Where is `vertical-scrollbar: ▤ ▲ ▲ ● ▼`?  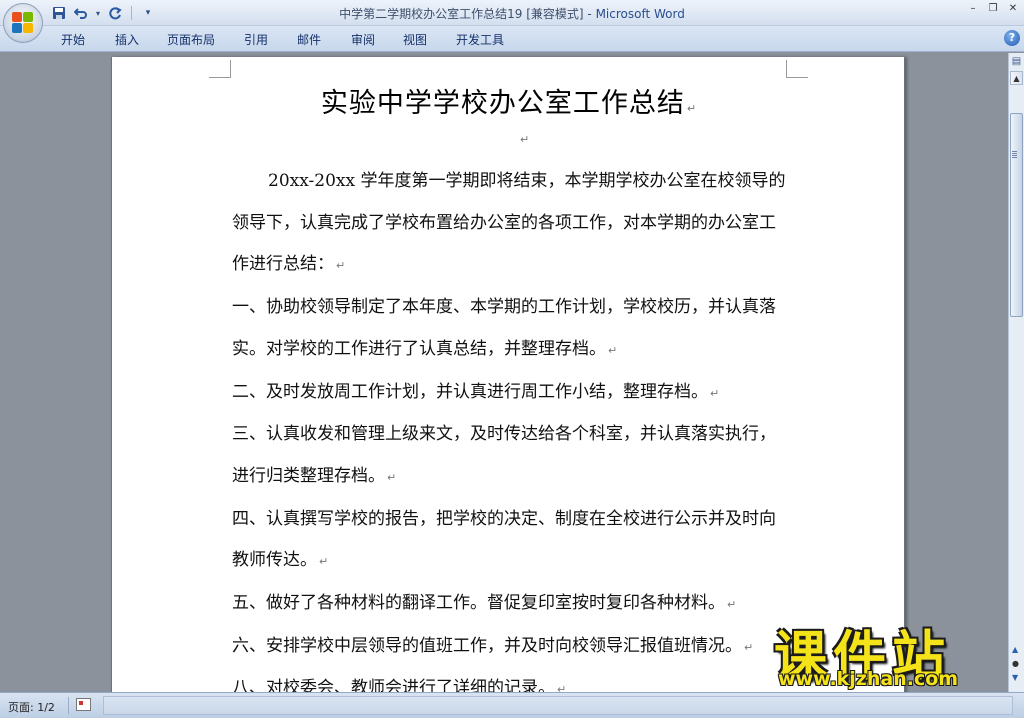
vertical-scrollbar: ▤ ▲ ▲ ● ▼ is located at coordinates (1016, 372).